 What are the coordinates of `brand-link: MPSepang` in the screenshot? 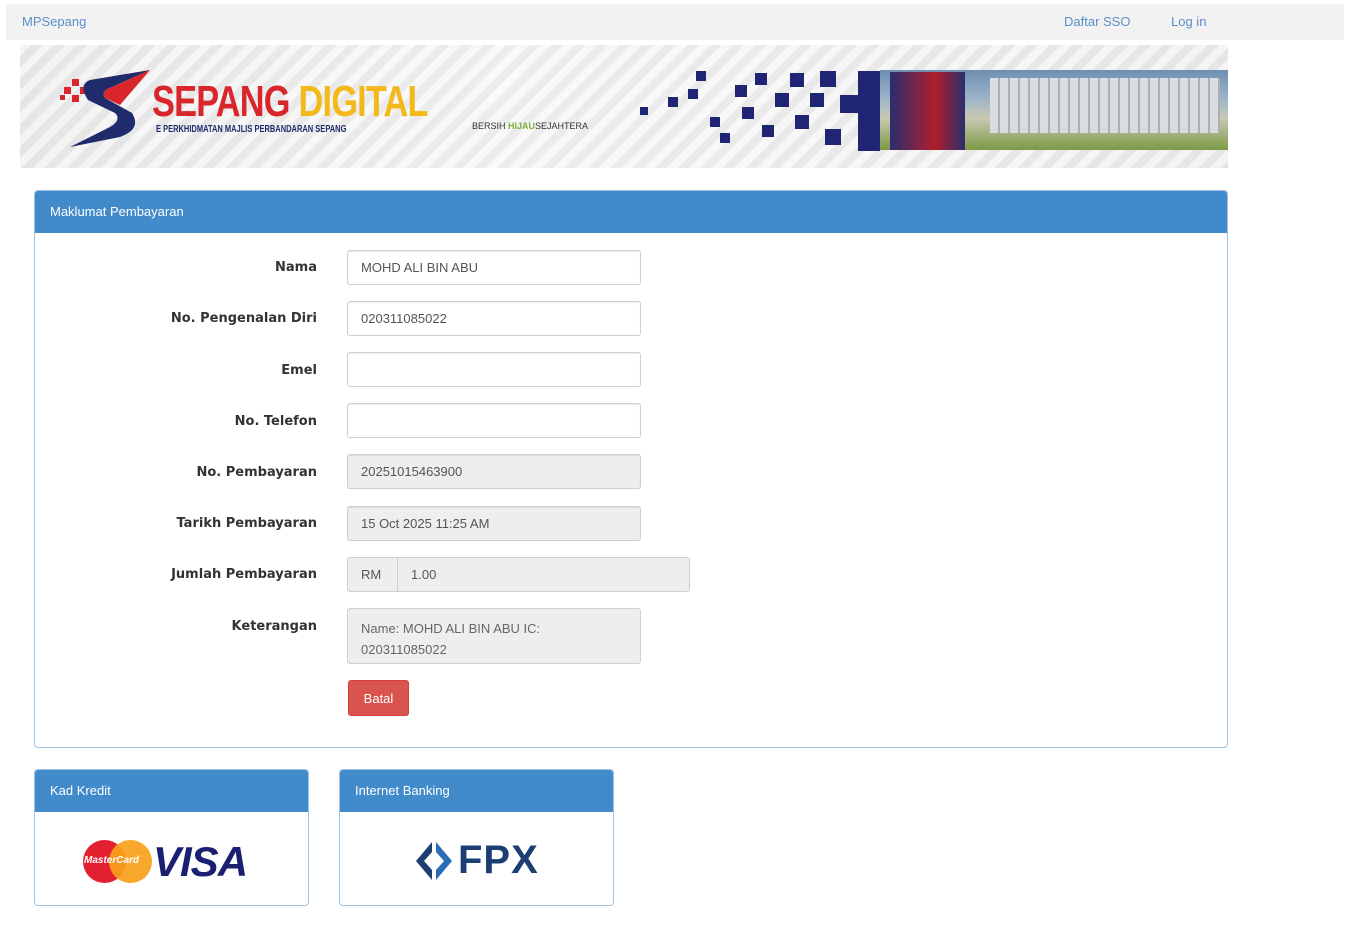 It's located at (54, 21).